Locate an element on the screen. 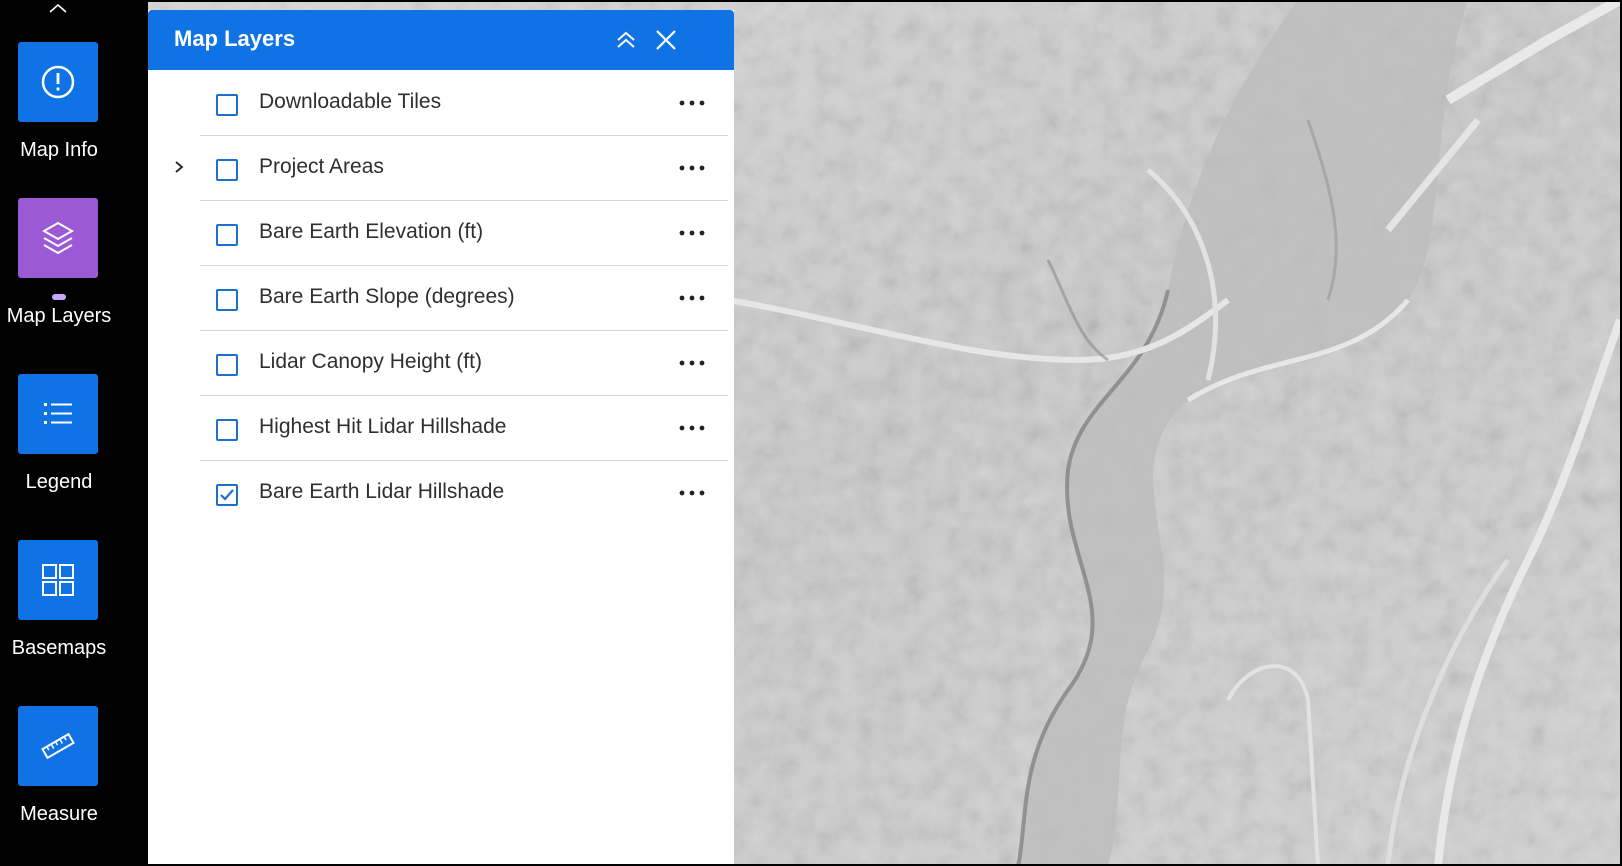  basemaps-button is located at coordinates (58, 580).